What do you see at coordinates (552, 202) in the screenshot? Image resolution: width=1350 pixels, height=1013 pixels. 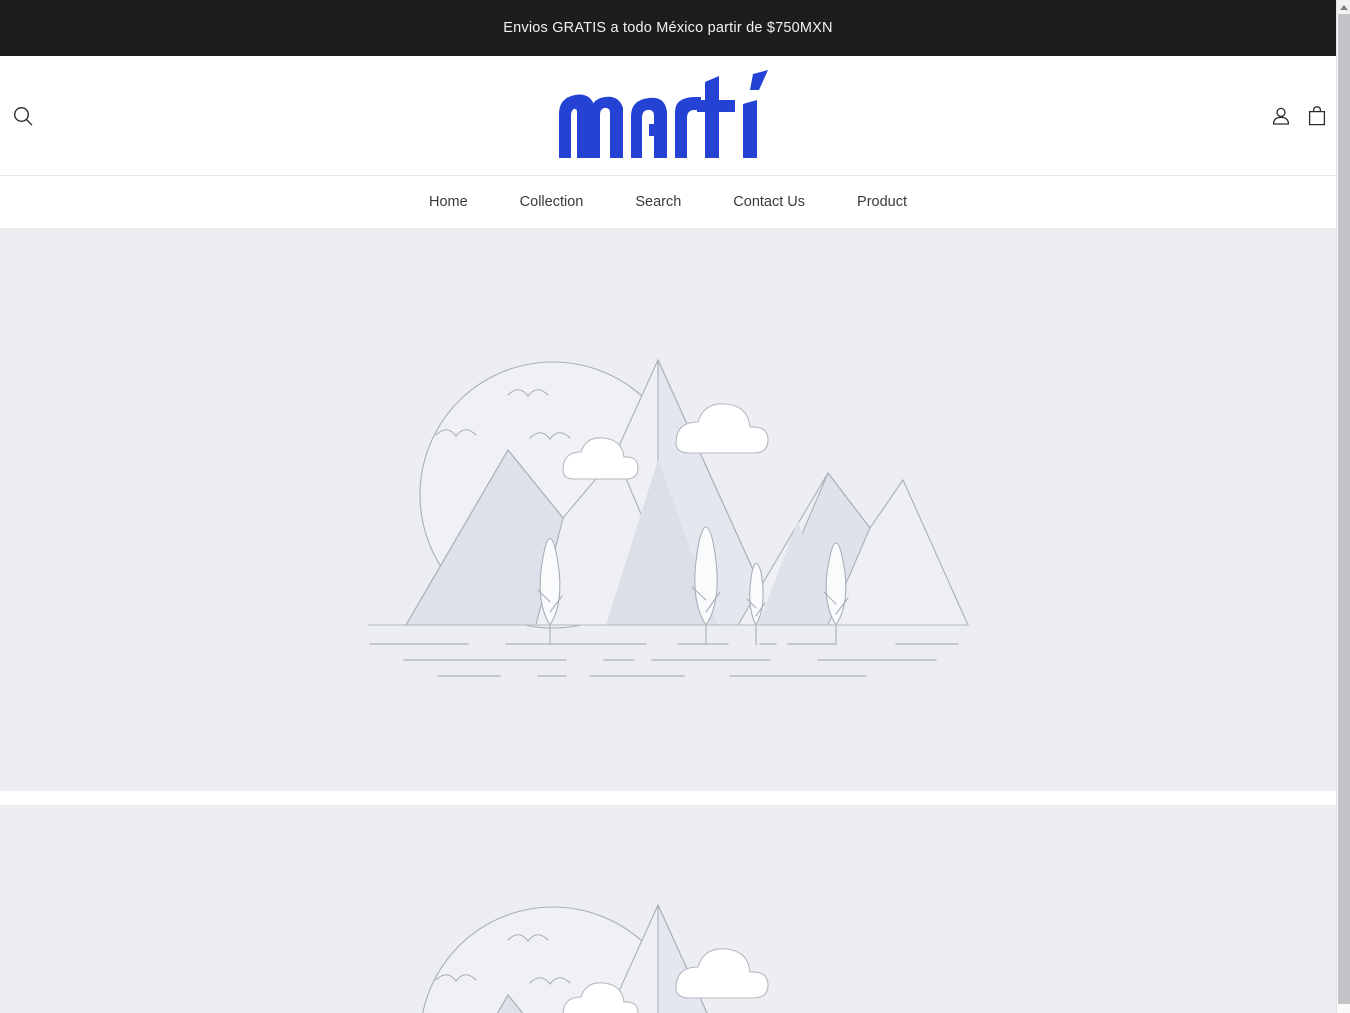 I see `nav-item-collection: Collection` at bounding box center [552, 202].